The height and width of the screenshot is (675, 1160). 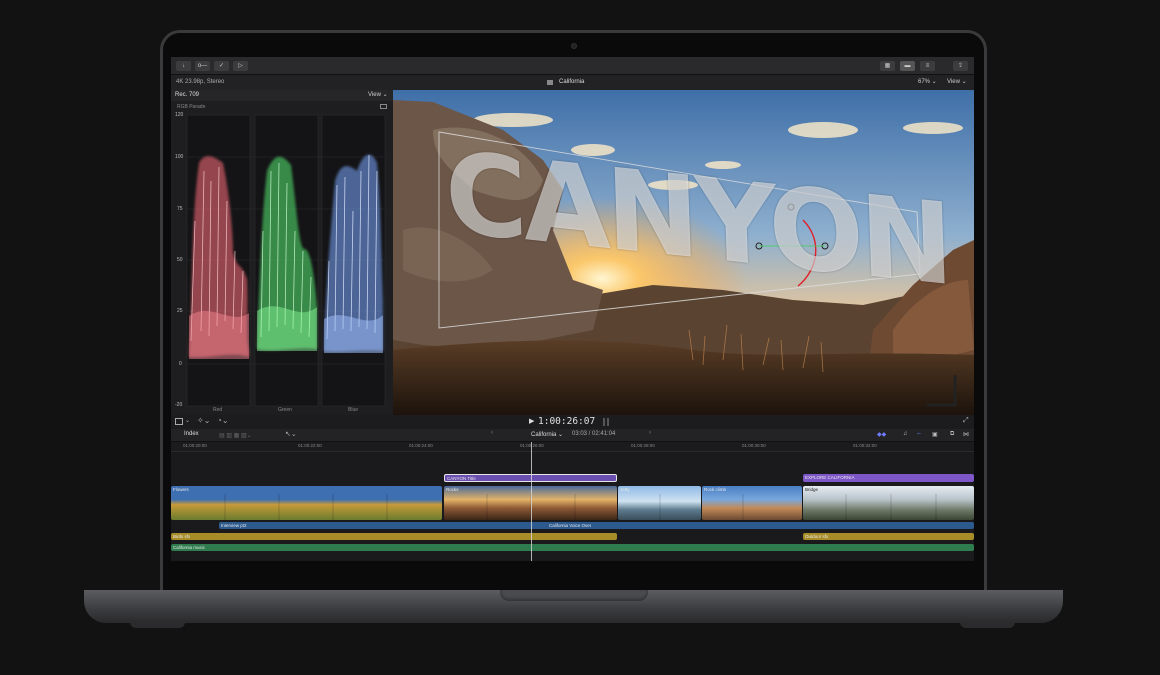 I want to click on timeline-zoom-icon: ⋈, so click(x=966, y=434).